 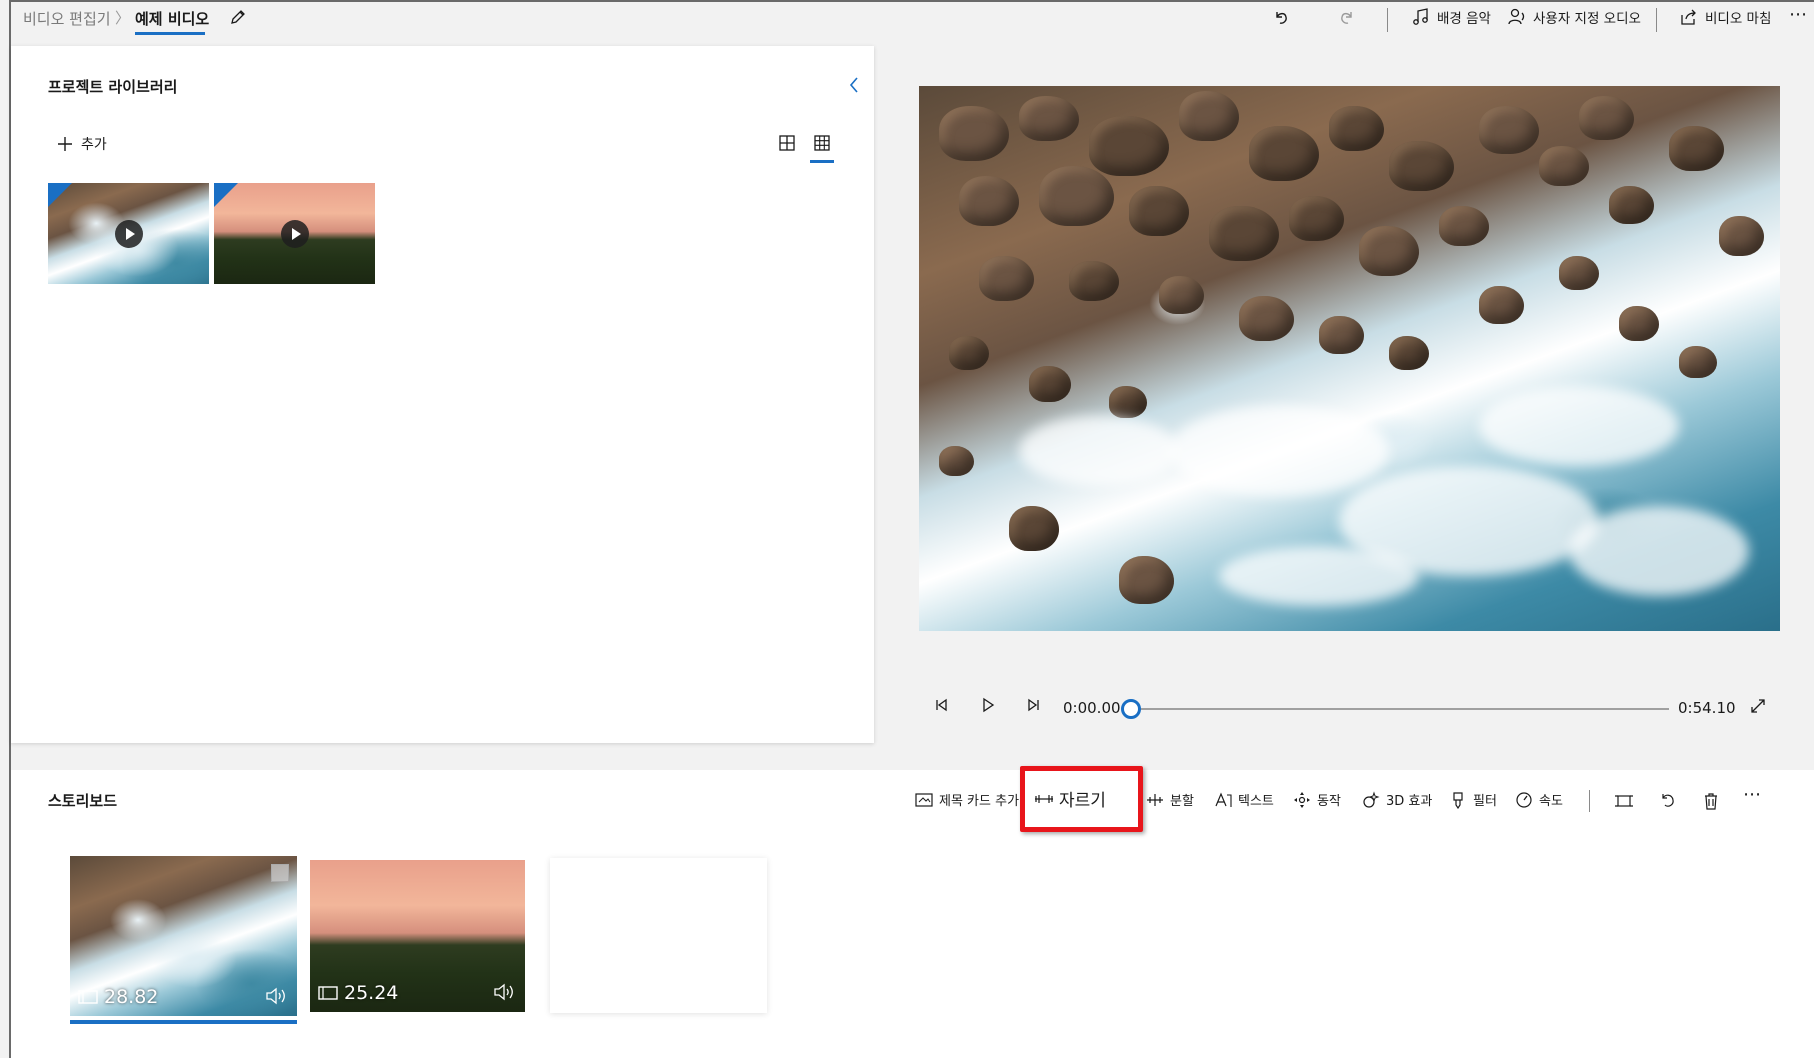 I want to click on share-icon, so click(x=1688, y=17).